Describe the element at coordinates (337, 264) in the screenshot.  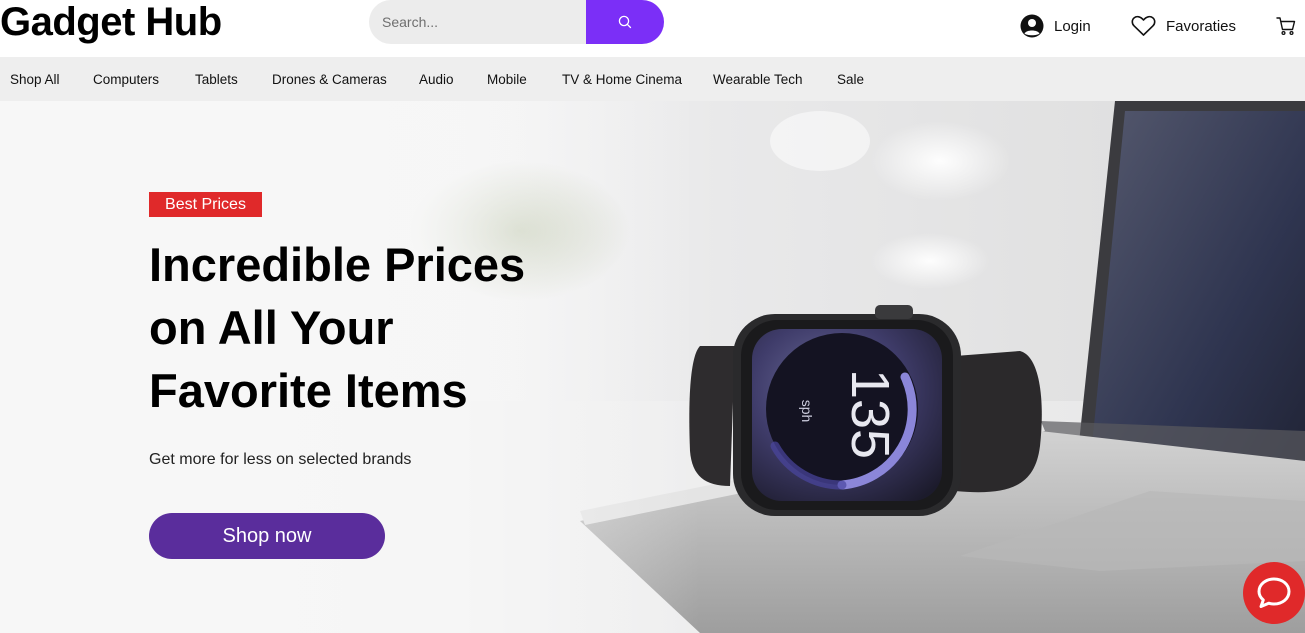
I see `hero-headline-line-1: Incredible Prices` at that location.